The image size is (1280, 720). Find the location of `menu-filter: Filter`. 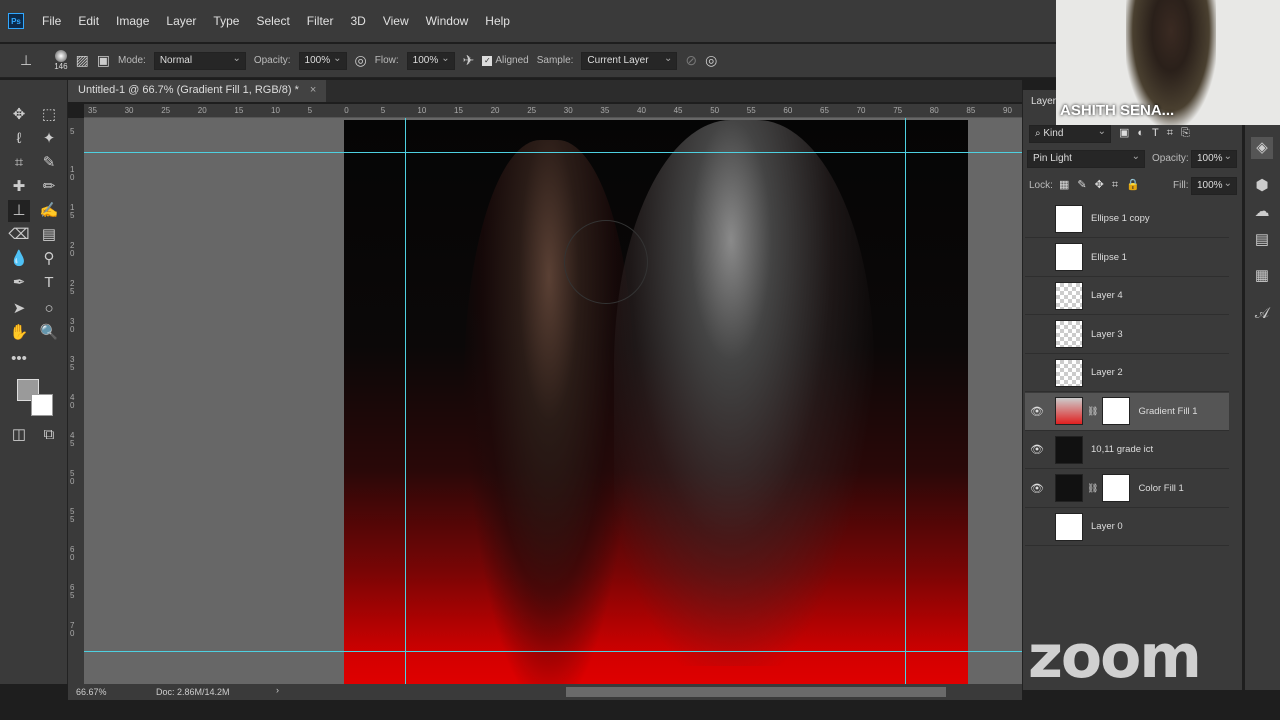

menu-filter: Filter is located at coordinates (320, 21).